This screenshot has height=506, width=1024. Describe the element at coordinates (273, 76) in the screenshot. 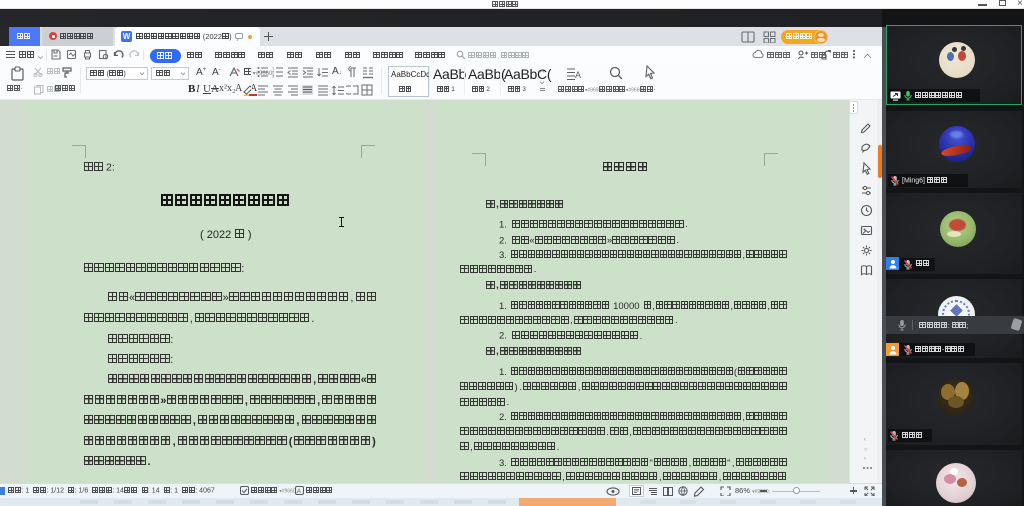

I see `svg-text: 3` at that location.